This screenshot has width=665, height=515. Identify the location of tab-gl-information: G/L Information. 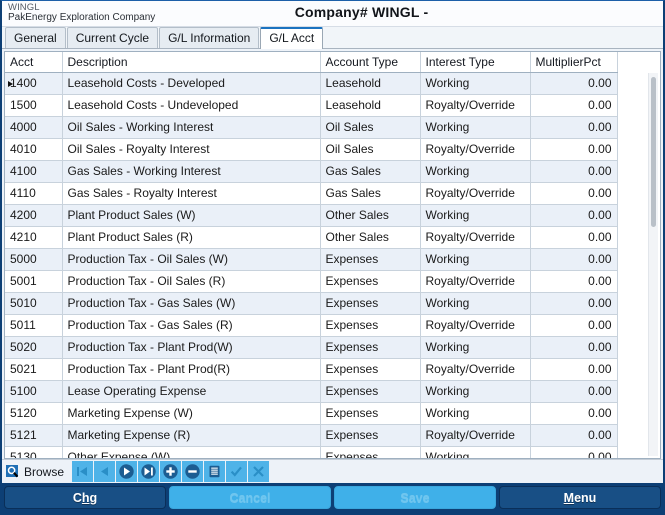
(209, 37).